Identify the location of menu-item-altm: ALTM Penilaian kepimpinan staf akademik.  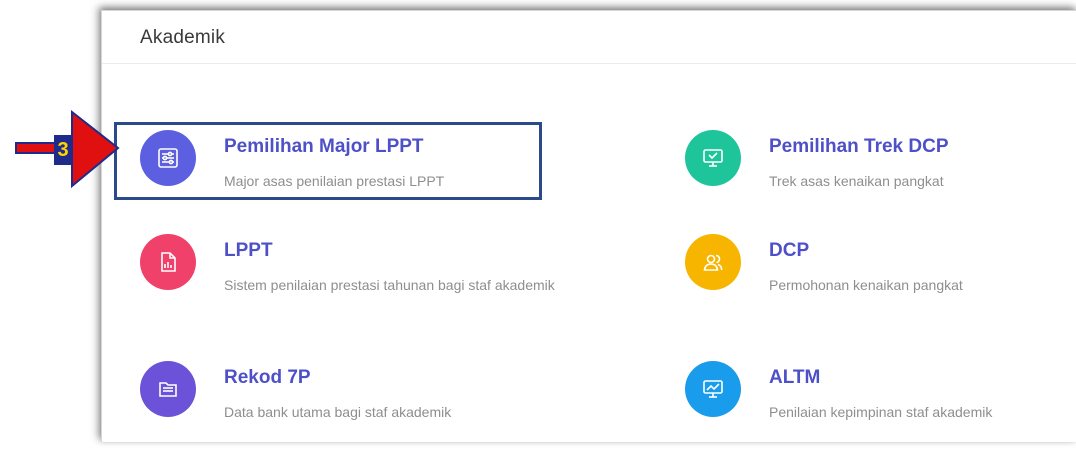
(880, 406).